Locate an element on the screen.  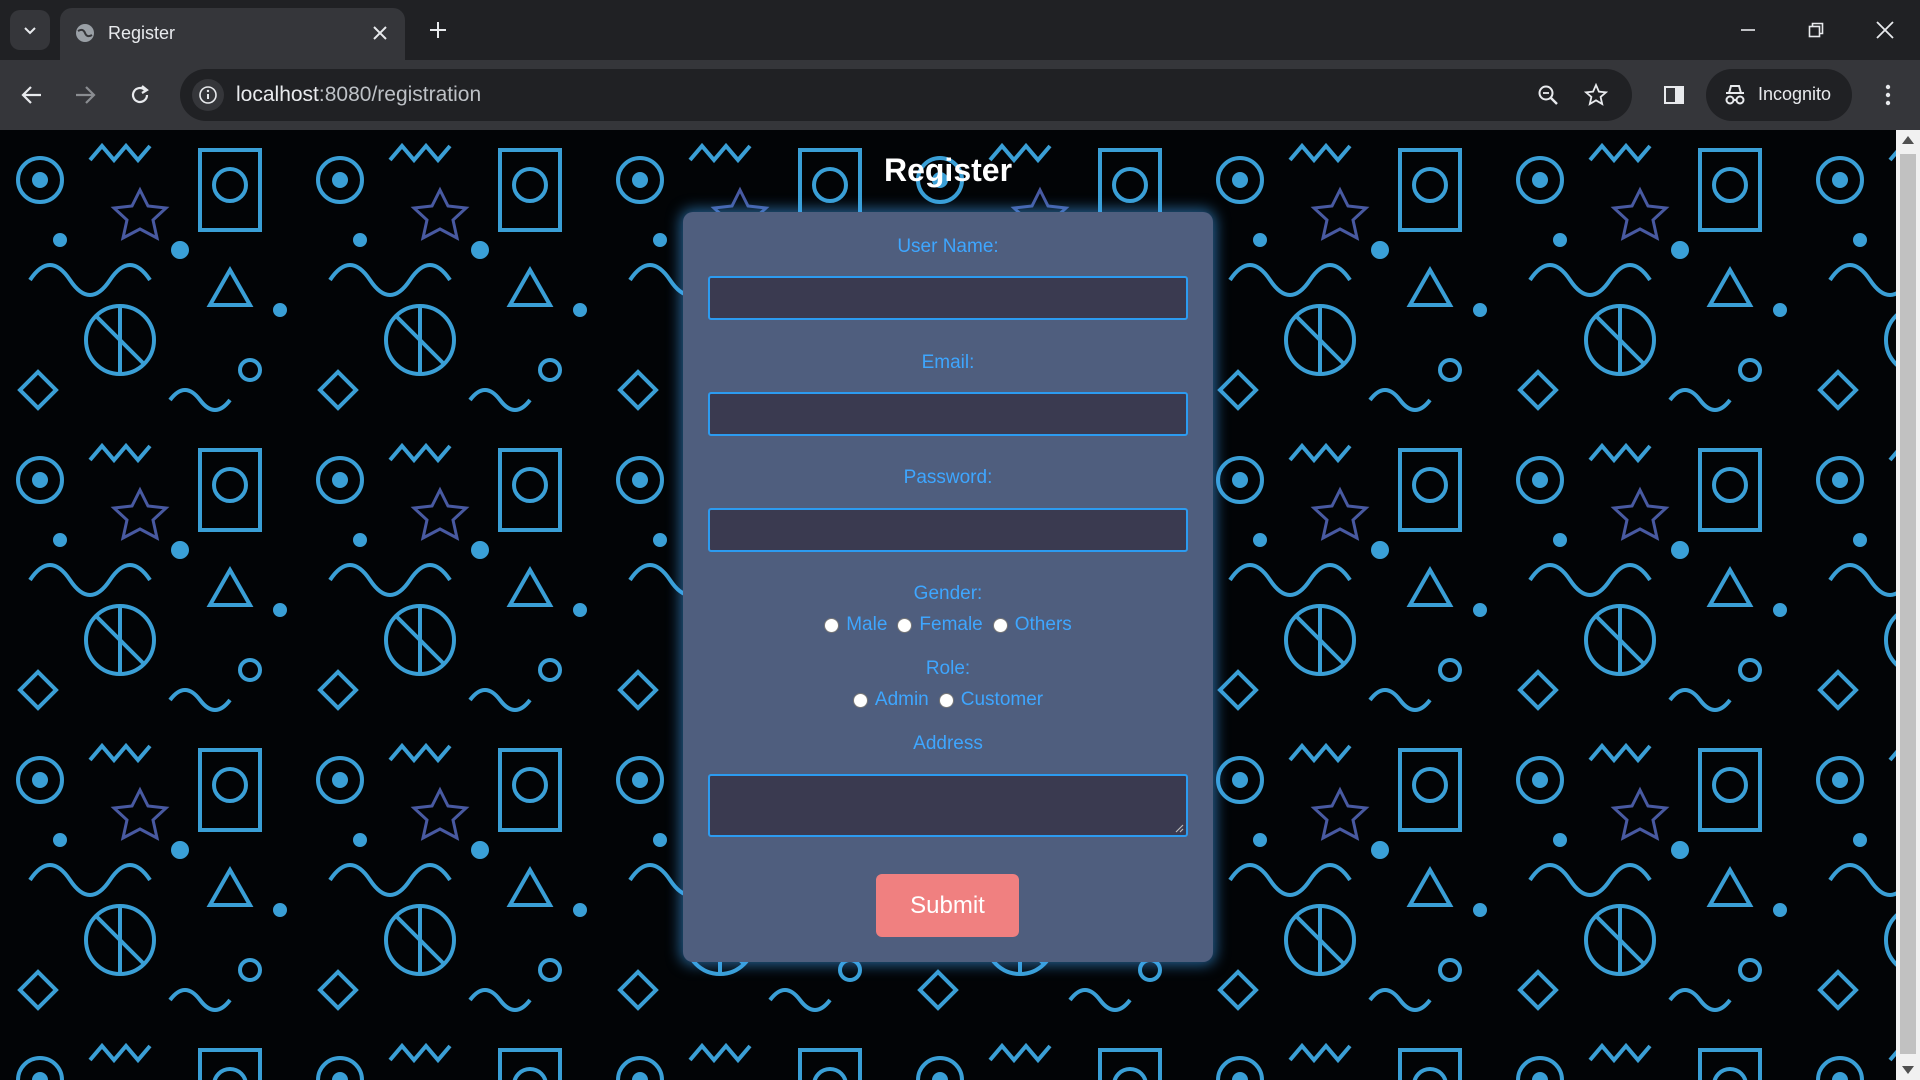
url-host: localhost is located at coordinates (277, 94).